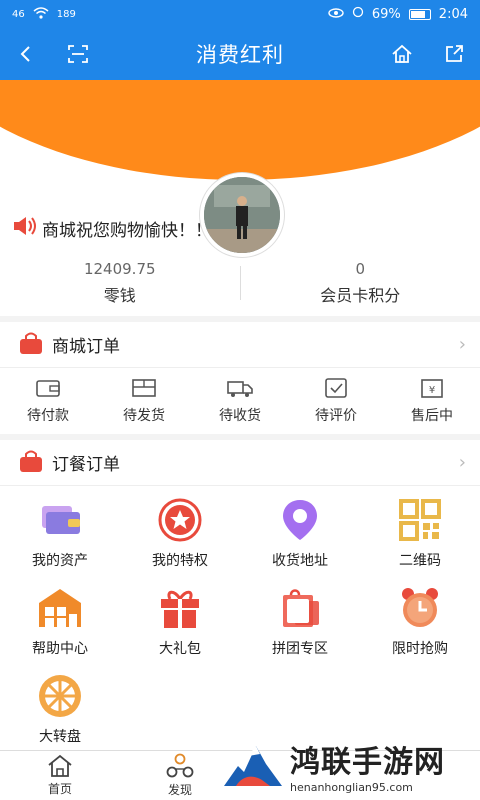  Describe the element at coordinates (179, 790) in the screenshot. I see `tab-label: 发现` at that location.